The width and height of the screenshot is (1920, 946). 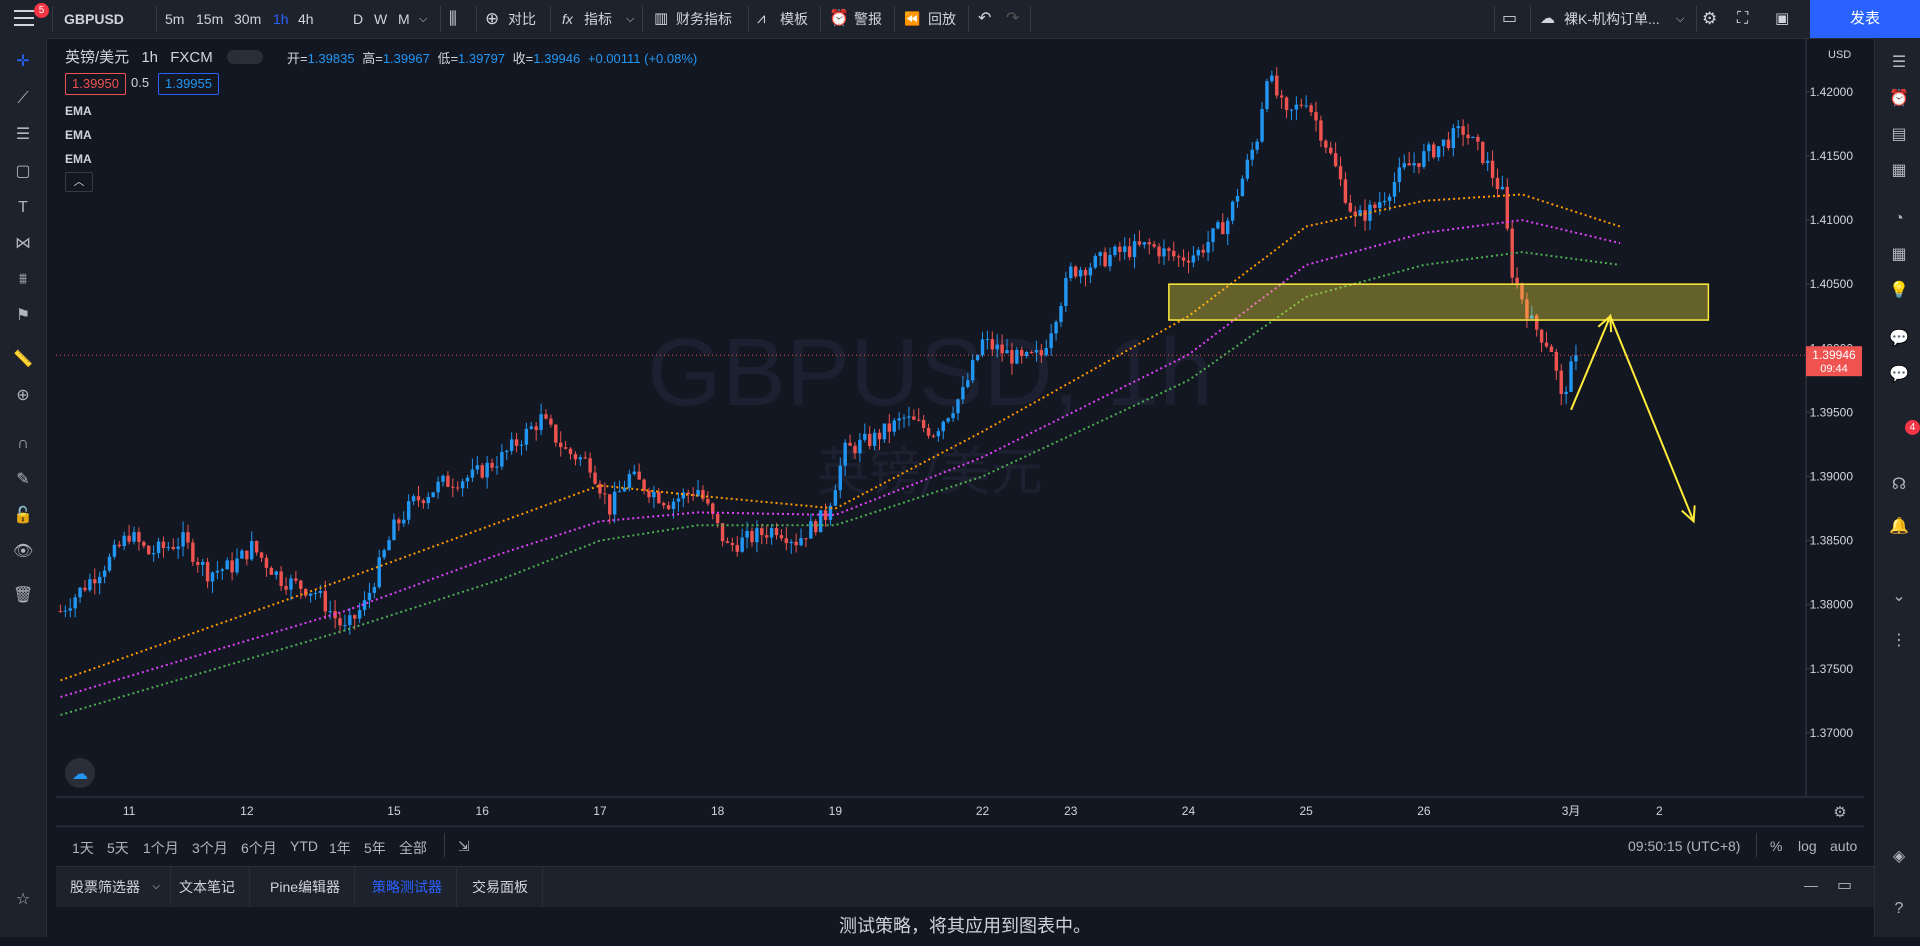 I want to click on range-all: 全部, so click(x=413, y=848).